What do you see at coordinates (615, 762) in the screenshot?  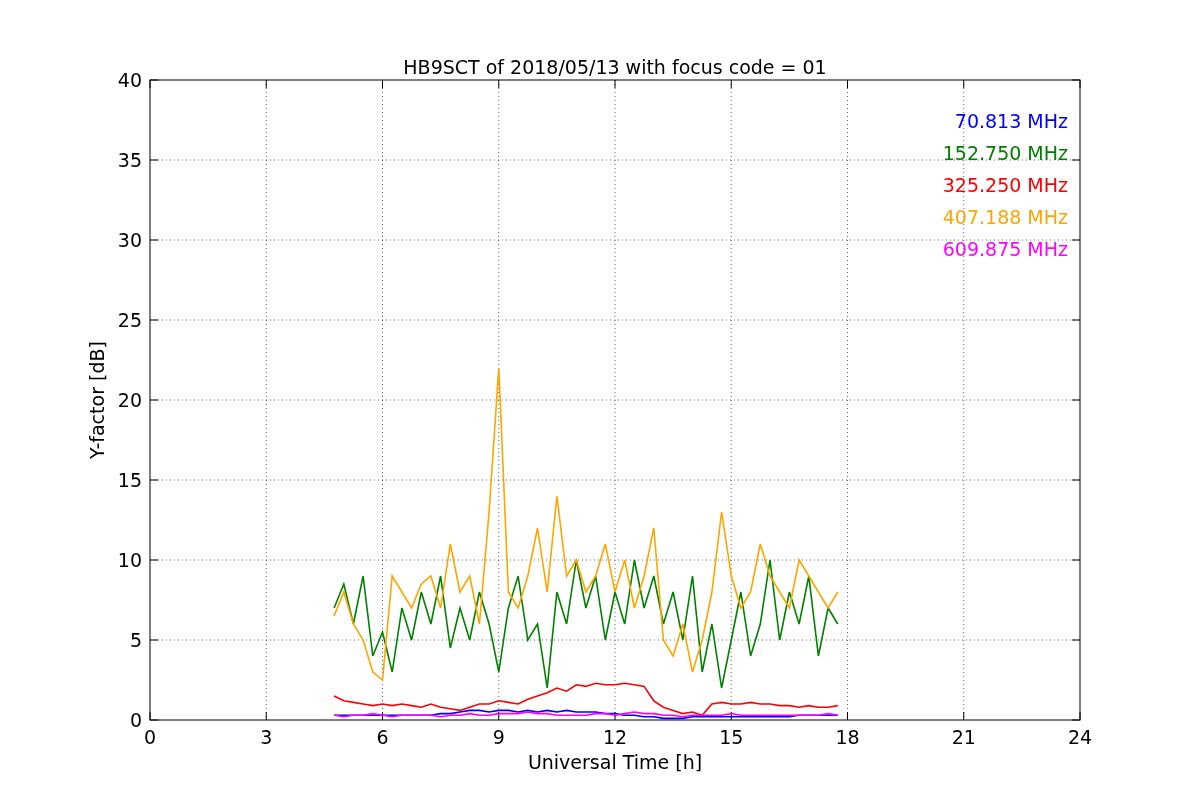 I see `x-axis-label: Universal Time [h]` at bounding box center [615, 762].